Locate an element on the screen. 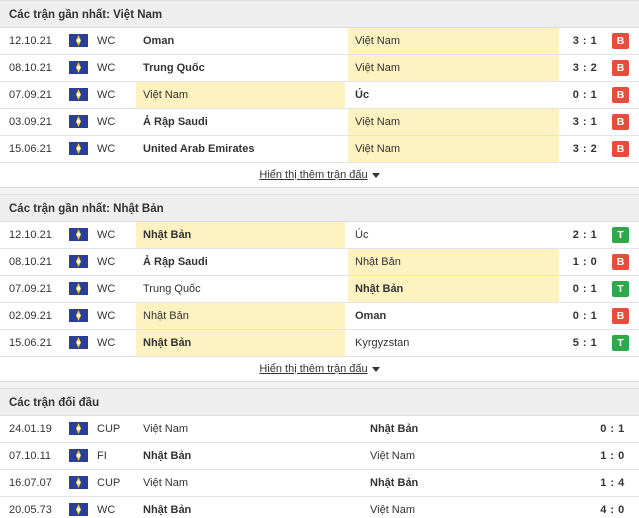 Image resolution: width=639 pixels, height=518 pixels. away-team: Oman is located at coordinates (453, 316).